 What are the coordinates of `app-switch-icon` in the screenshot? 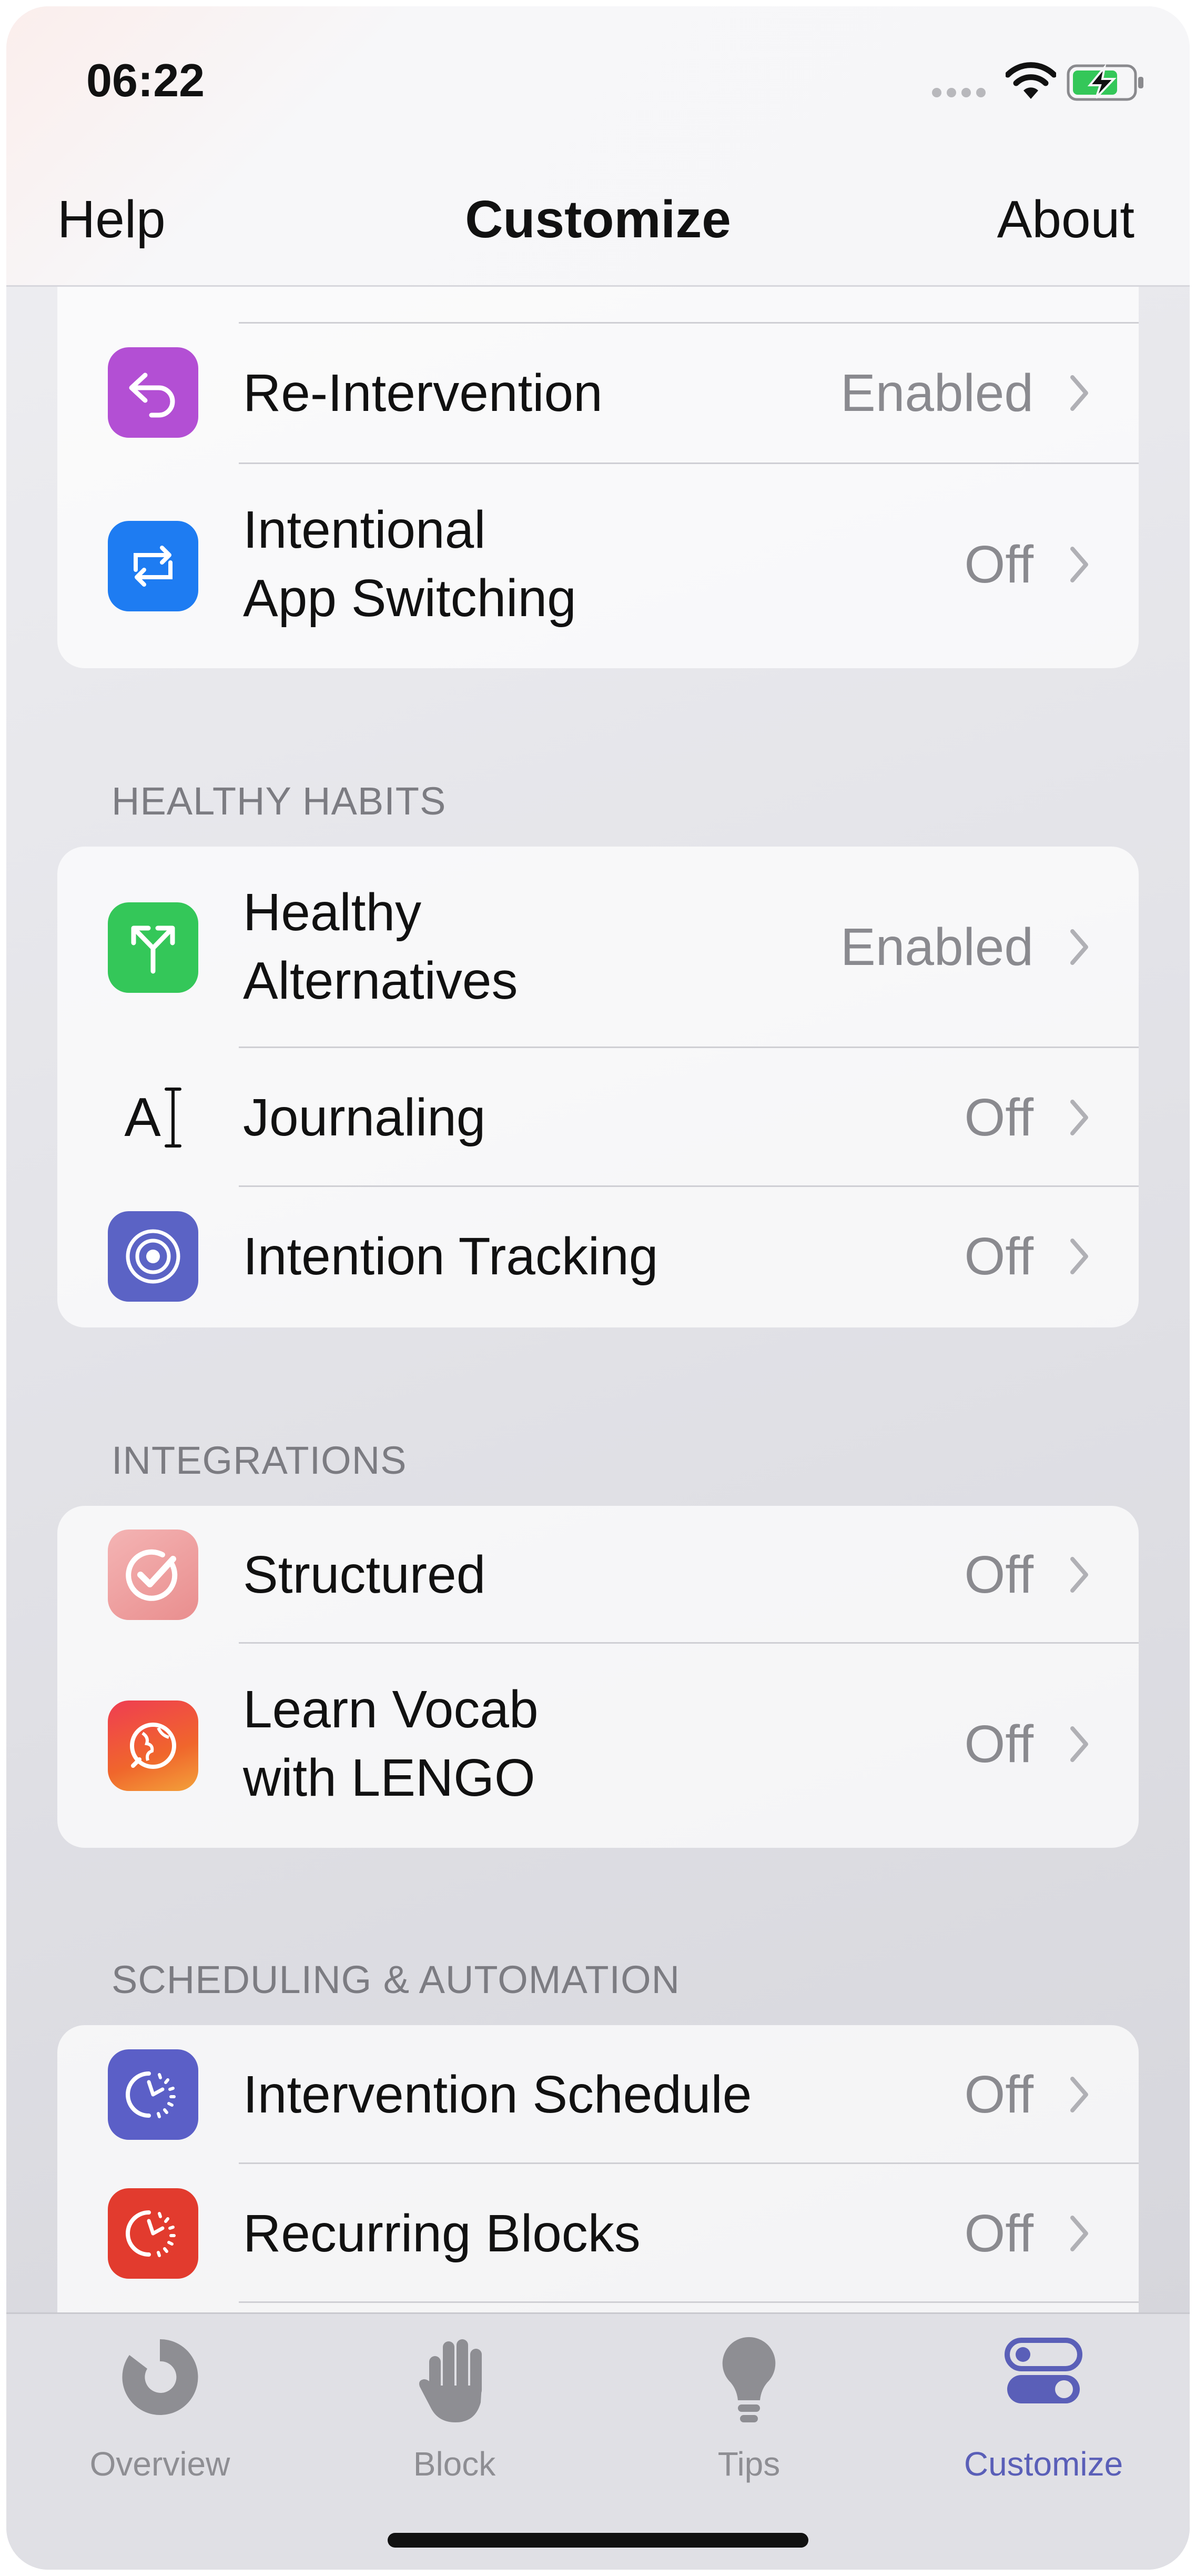 It's located at (153, 566).